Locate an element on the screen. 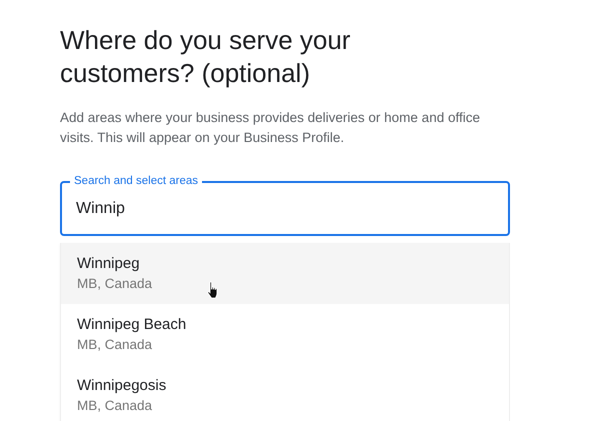 The width and height of the screenshot is (596, 421). place-name: Winnipeg Beach is located at coordinates (132, 325).